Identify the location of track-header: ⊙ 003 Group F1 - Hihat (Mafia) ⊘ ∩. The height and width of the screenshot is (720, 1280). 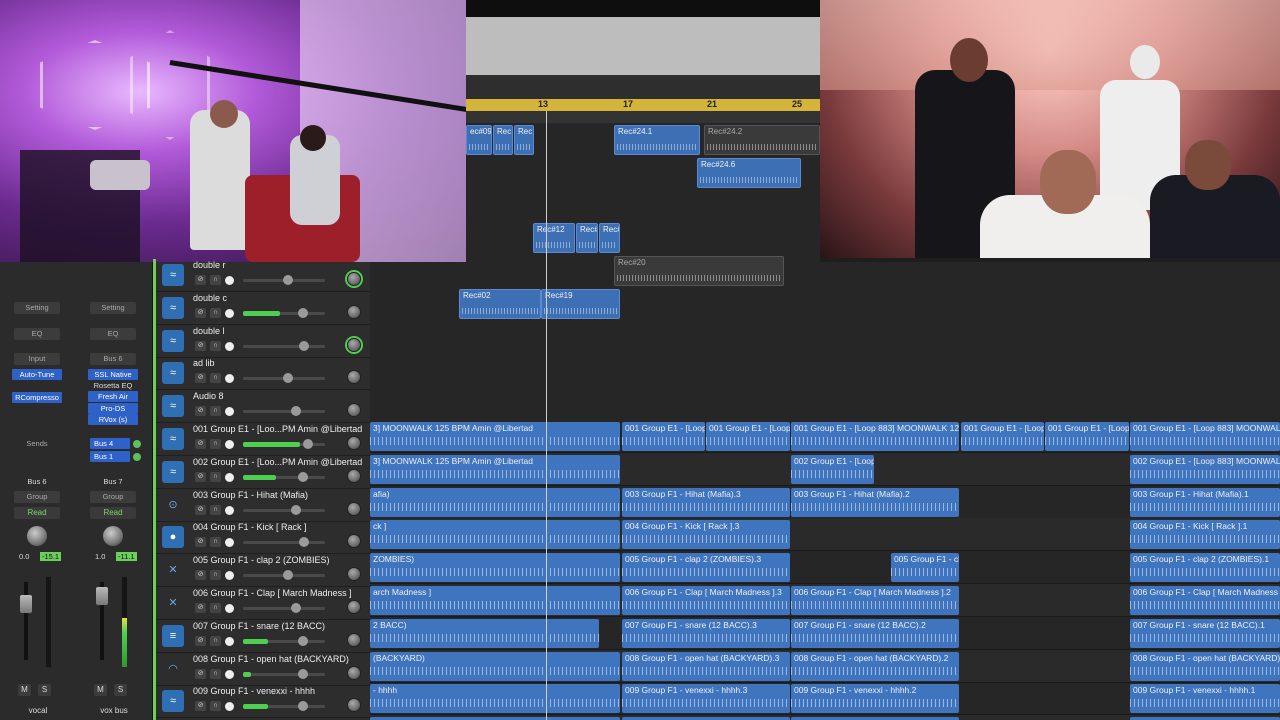
(261, 505).